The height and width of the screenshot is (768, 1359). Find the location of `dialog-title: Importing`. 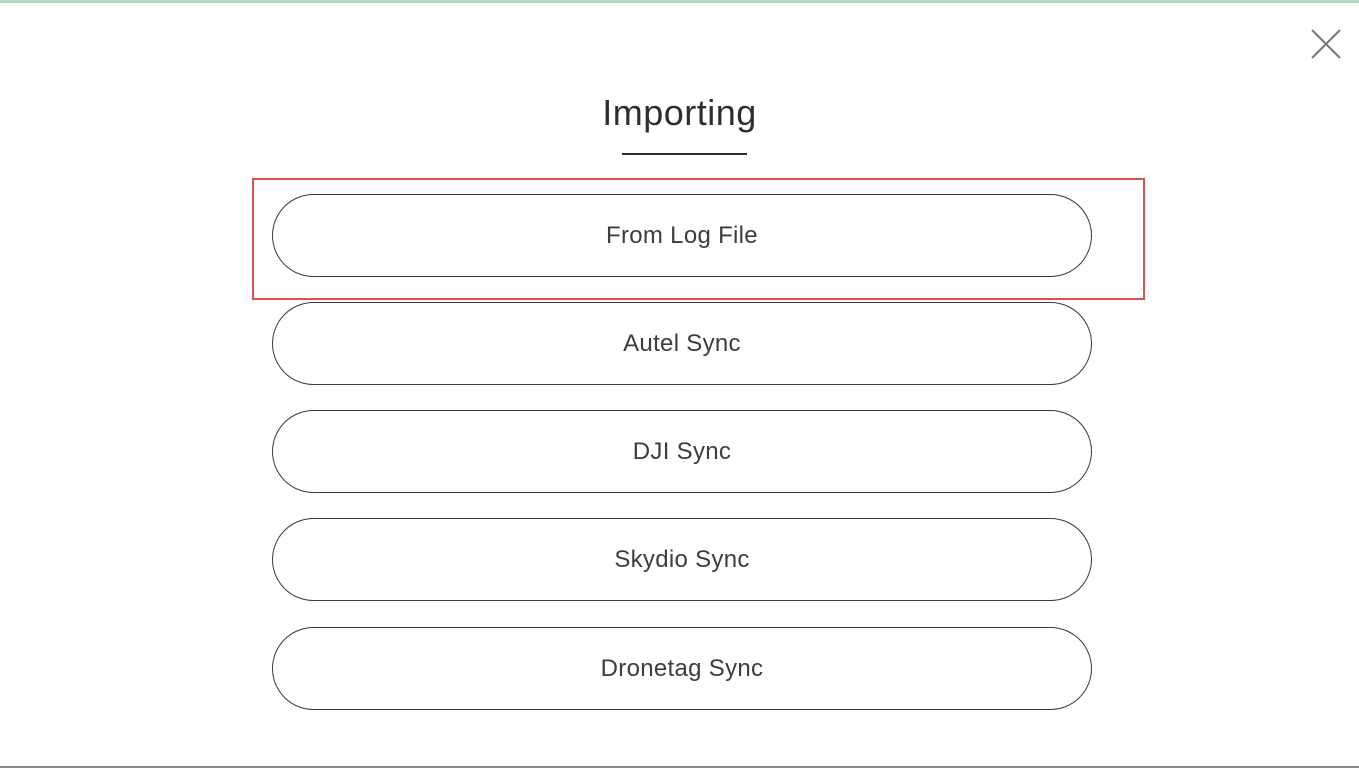

dialog-title: Importing is located at coordinates (679, 112).